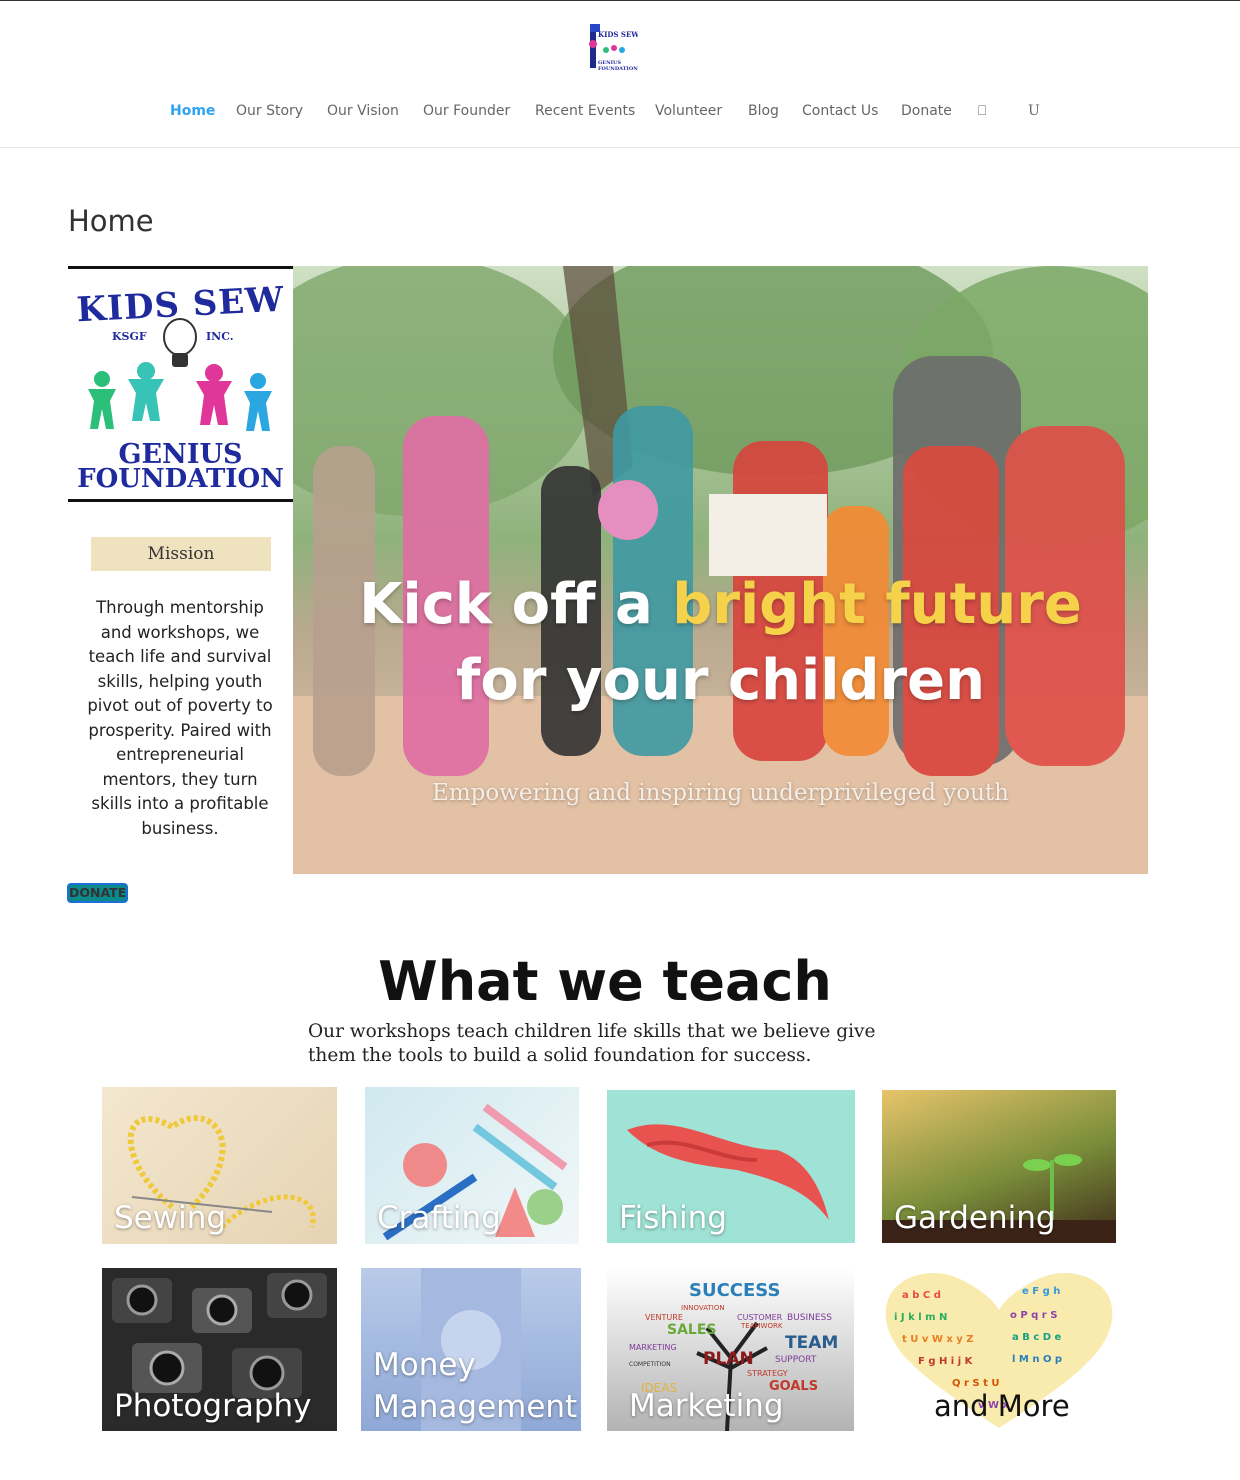  What do you see at coordinates (466, 111) in the screenshot?
I see `nav-our-founder: Our Founder` at bounding box center [466, 111].